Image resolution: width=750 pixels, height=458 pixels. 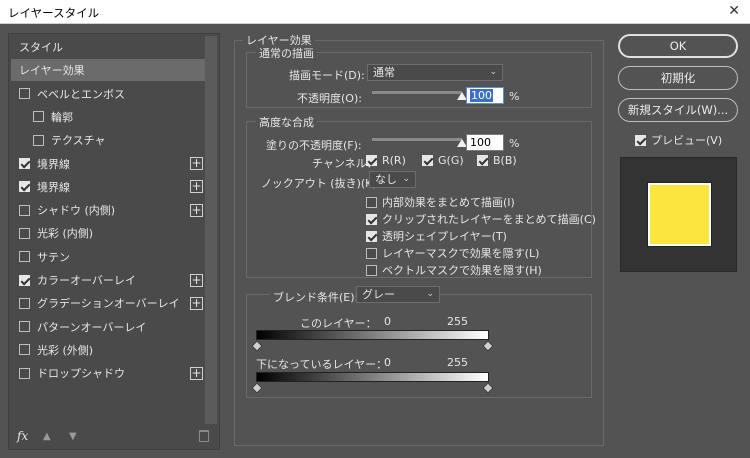 I want to click on blend-if-value: グレー, so click(x=378, y=294).